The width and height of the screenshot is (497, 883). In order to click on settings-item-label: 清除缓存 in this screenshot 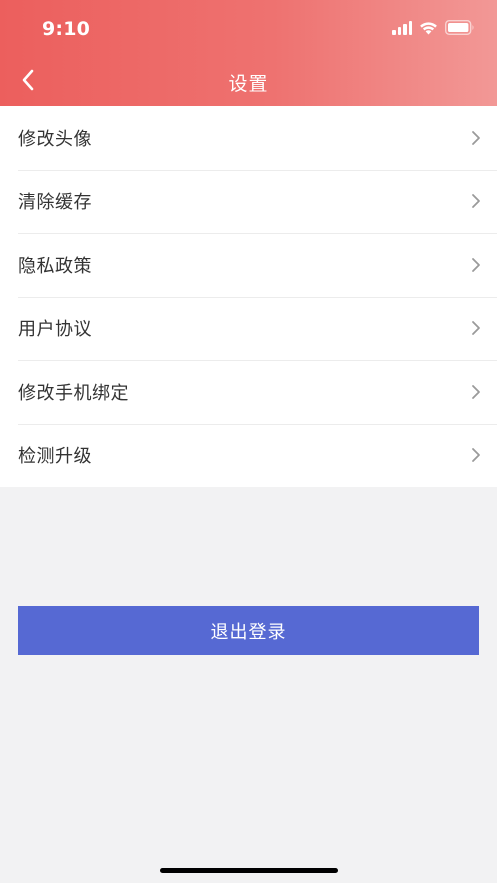, I will do `click(55, 203)`.